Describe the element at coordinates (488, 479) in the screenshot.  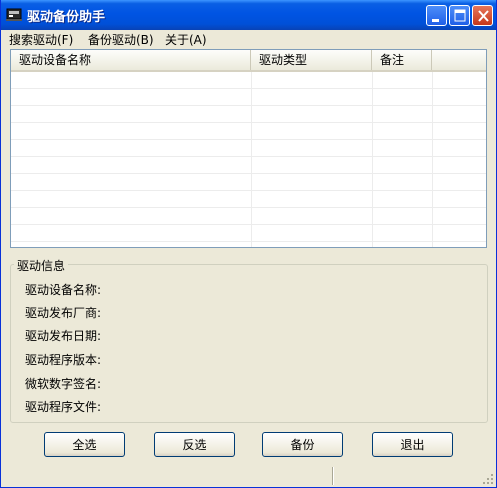
I see `resize-grip-icon` at that location.